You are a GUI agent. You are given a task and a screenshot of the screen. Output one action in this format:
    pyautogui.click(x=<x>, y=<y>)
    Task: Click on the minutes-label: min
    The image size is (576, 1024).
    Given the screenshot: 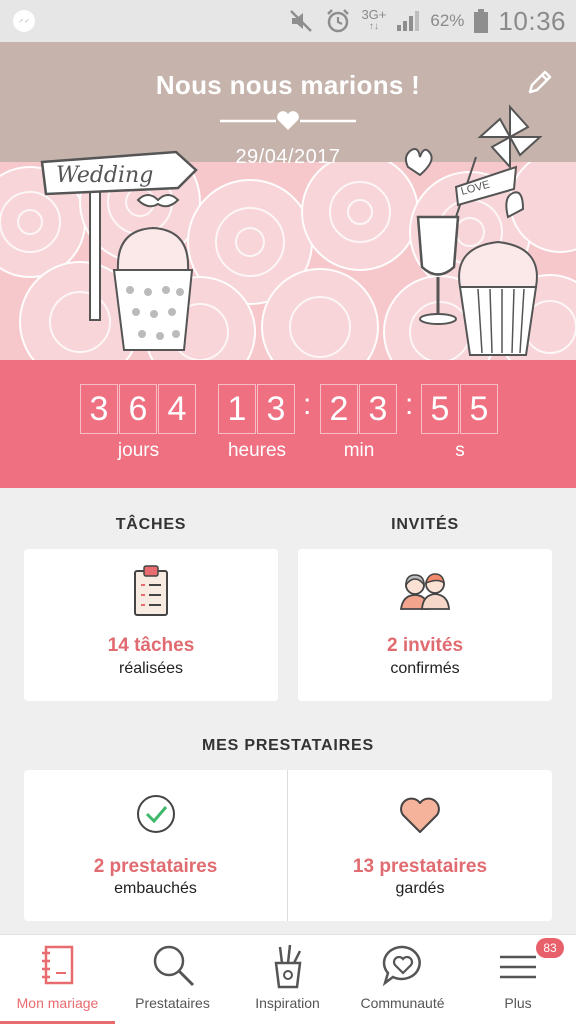 What is the action you would take?
    pyautogui.click(x=359, y=450)
    